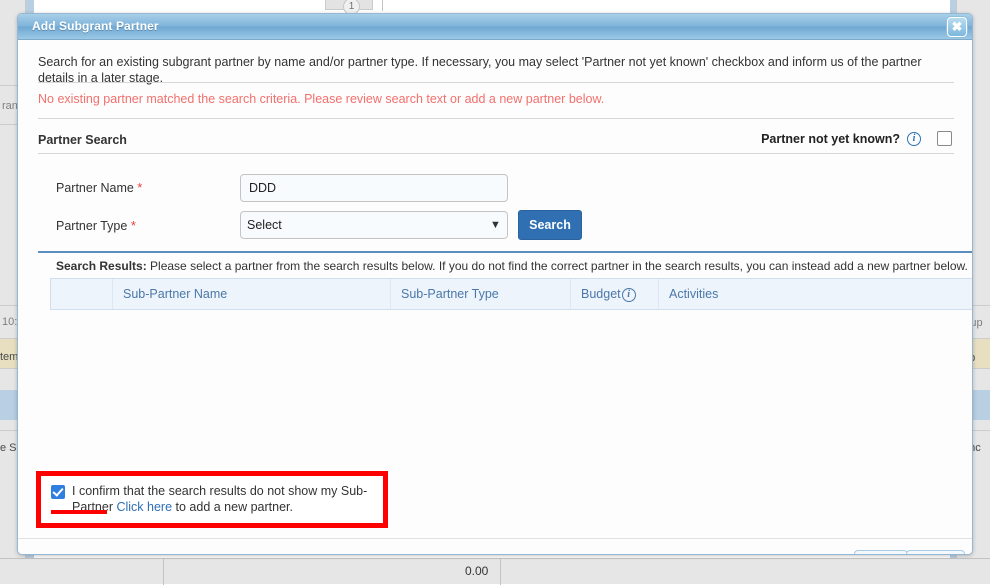 The image size is (990, 585). Describe the element at coordinates (957, 27) in the screenshot. I see `close-icon: ✖` at that location.